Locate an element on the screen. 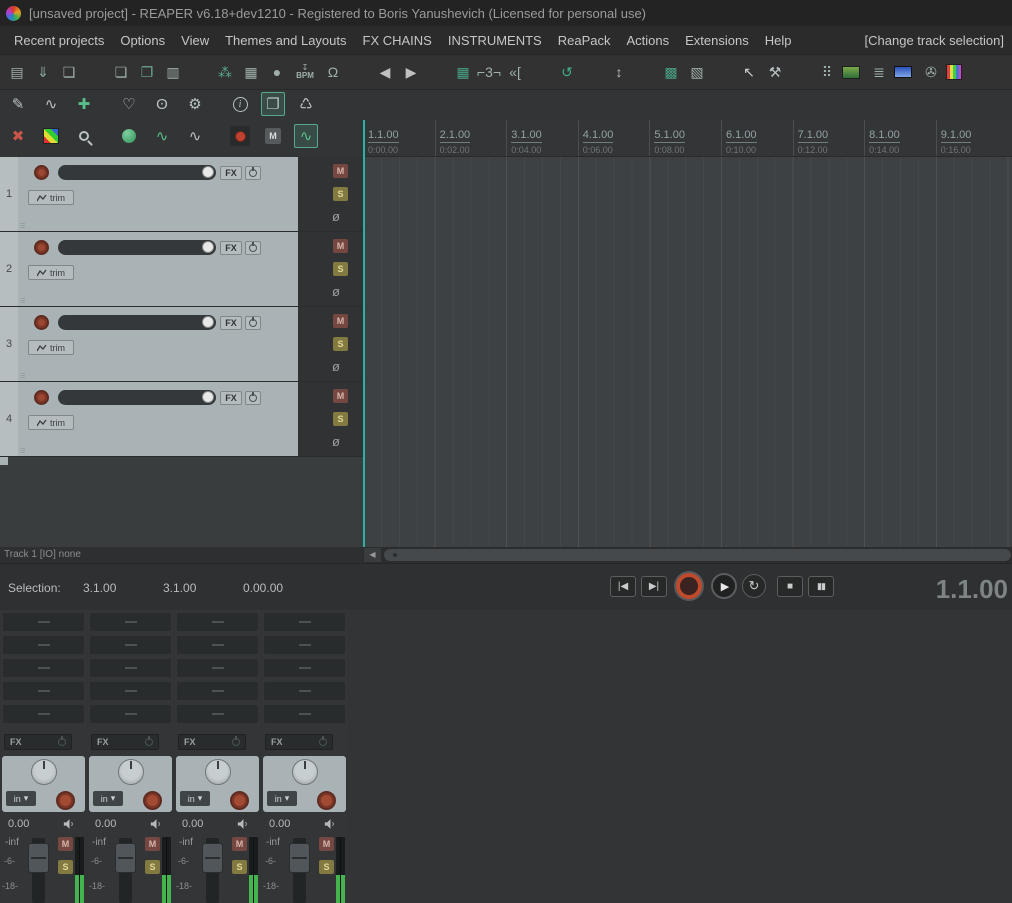  playback-position: 1.1.00 is located at coordinates (972, 589).